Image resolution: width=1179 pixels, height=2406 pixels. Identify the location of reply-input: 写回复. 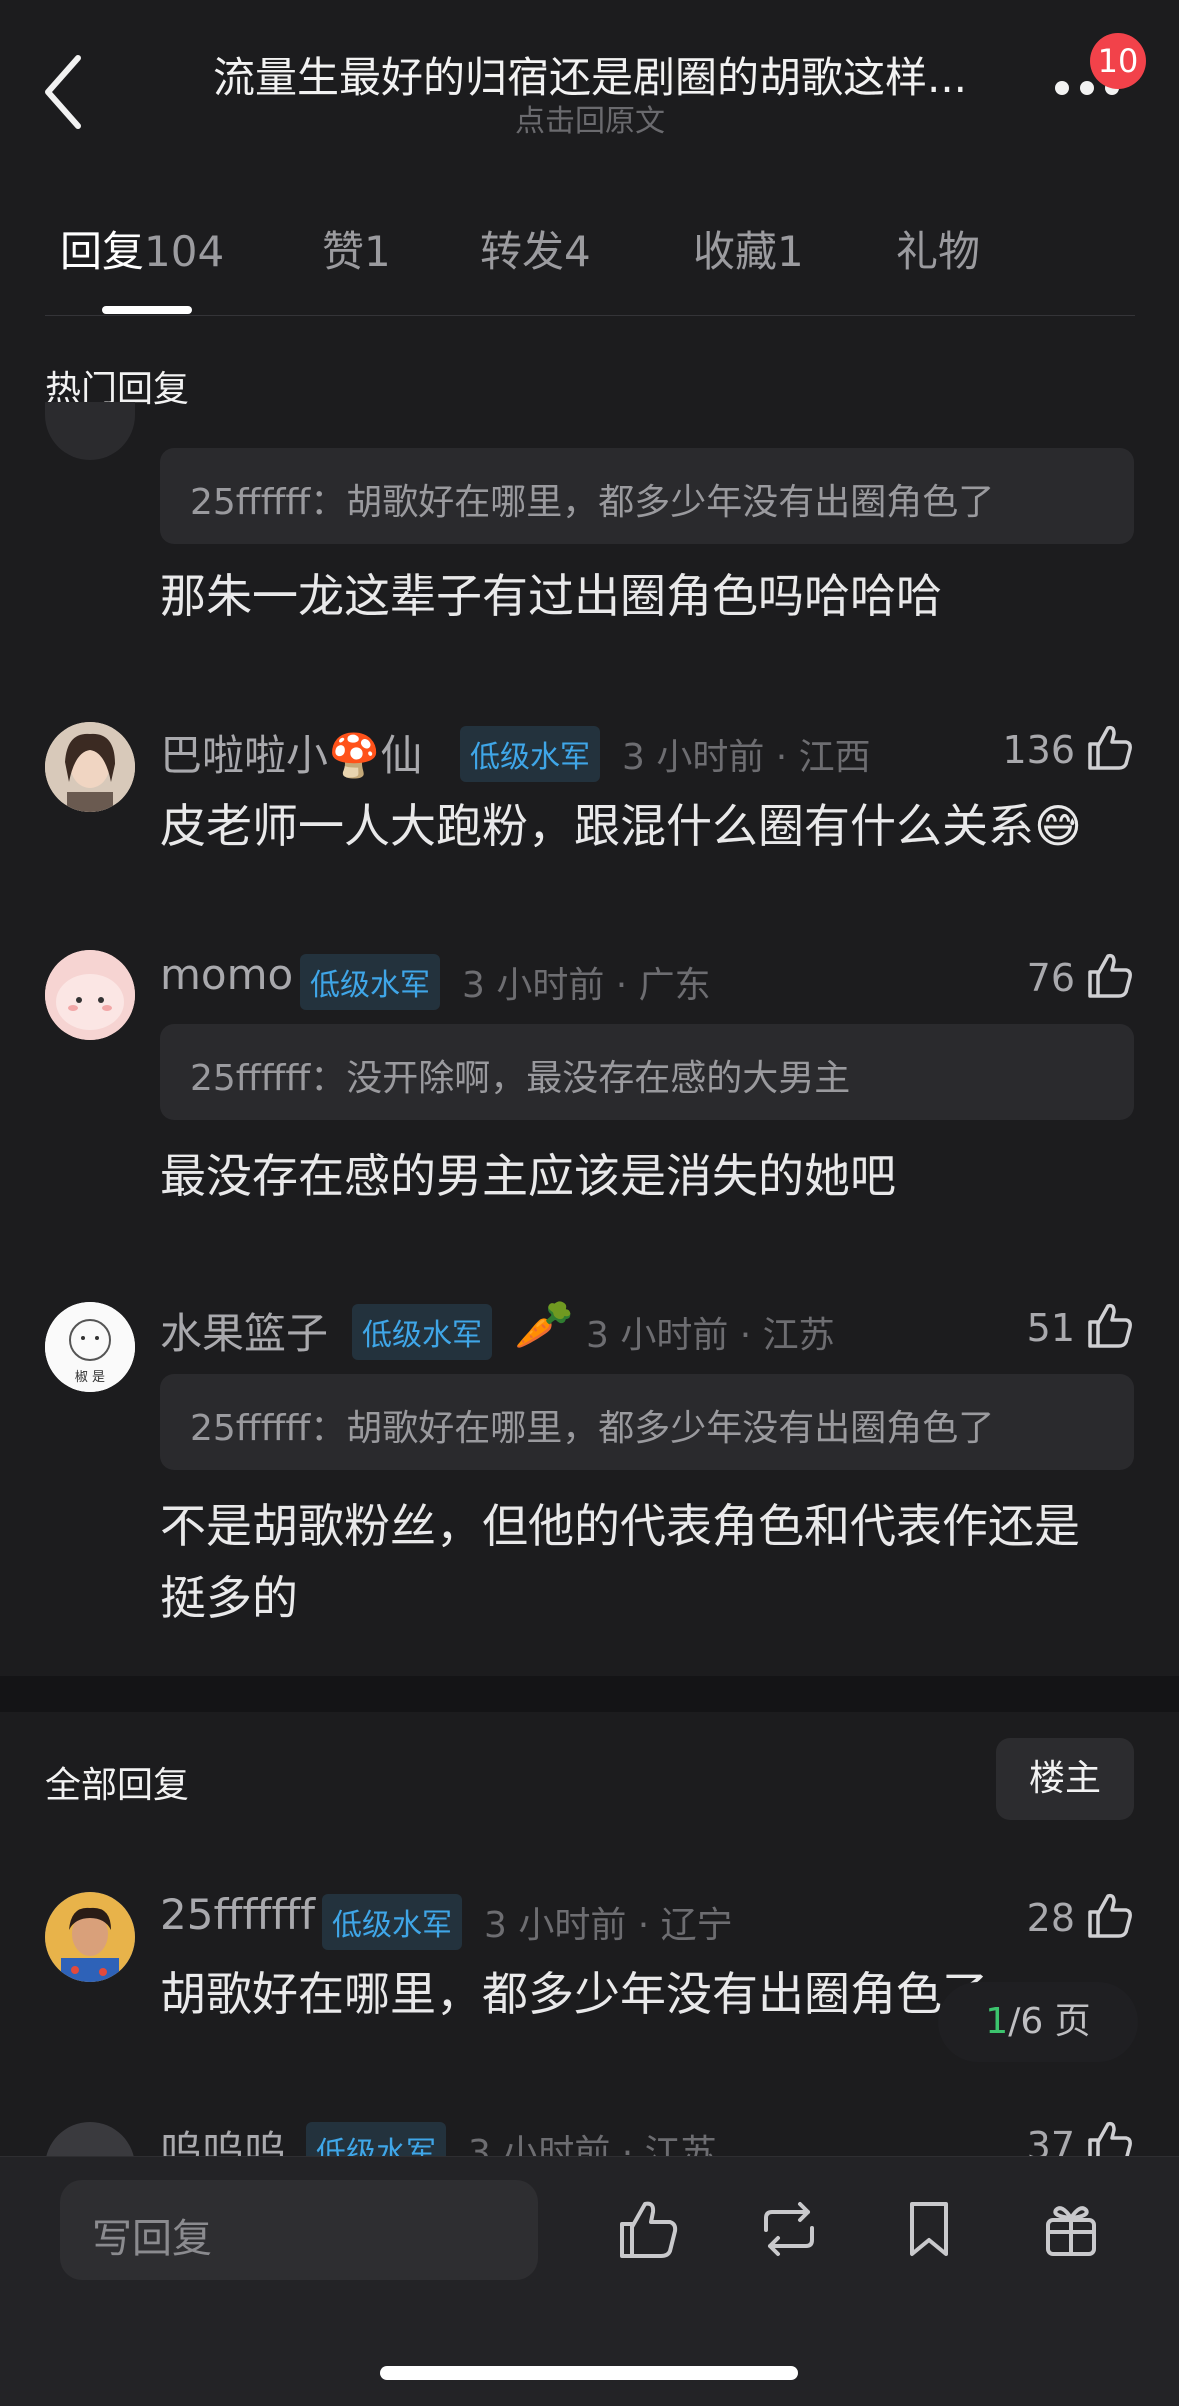
(299, 2230).